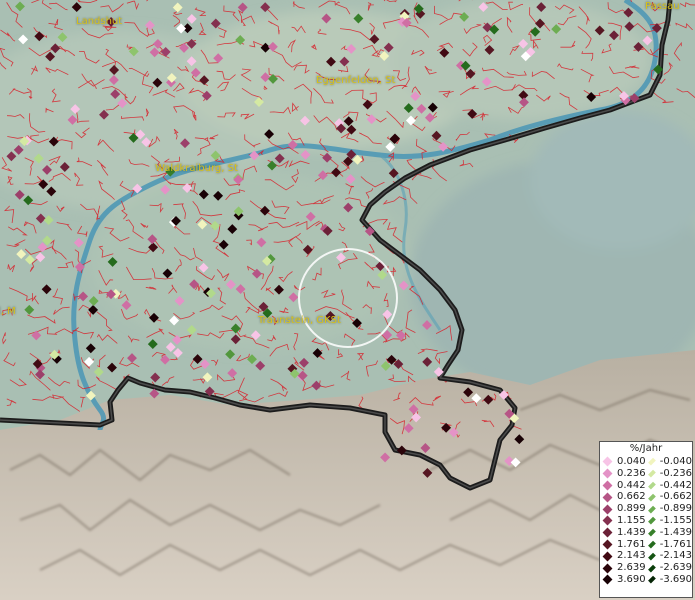 The height and width of the screenshot is (600, 695). I want to click on legend-value: 2.639, so click(631, 568).